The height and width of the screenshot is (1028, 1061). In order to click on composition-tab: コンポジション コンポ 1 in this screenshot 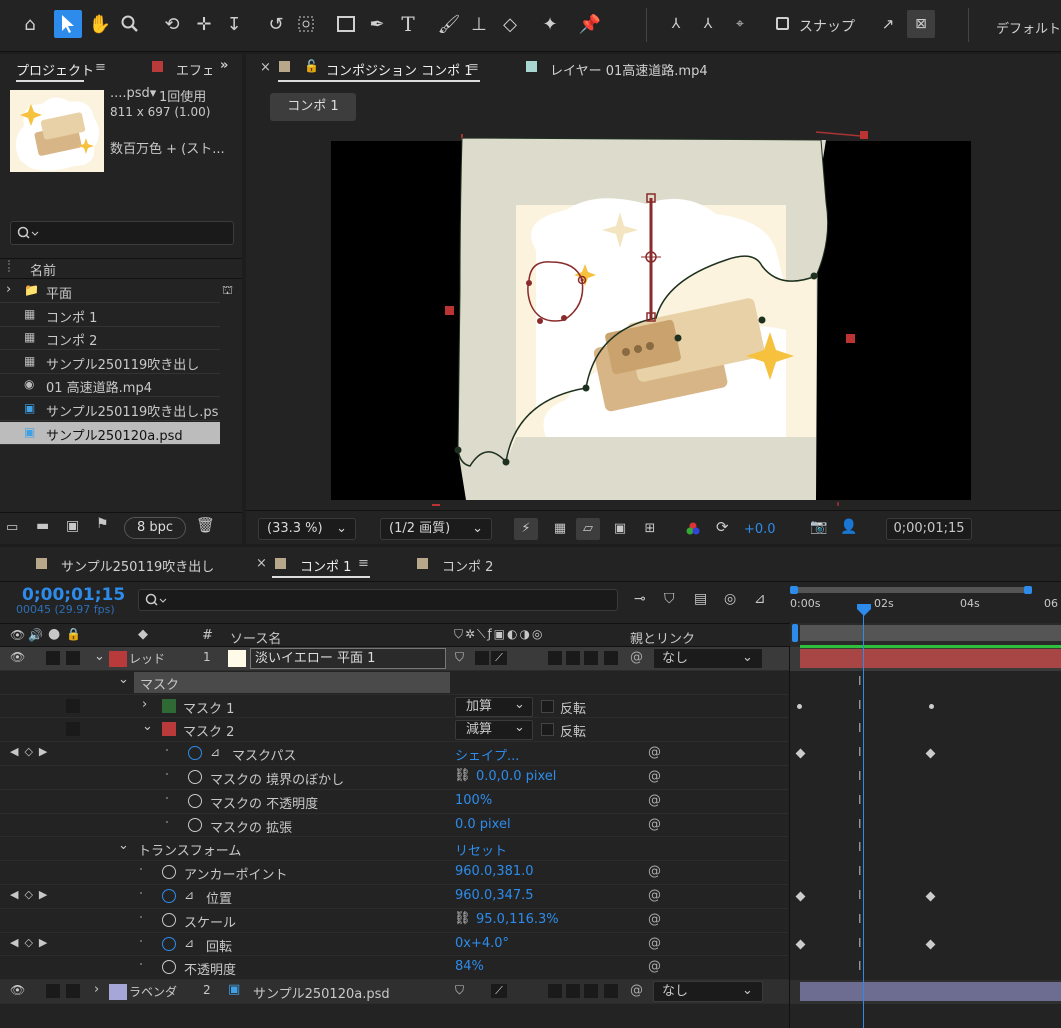, I will do `click(399, 69)`.